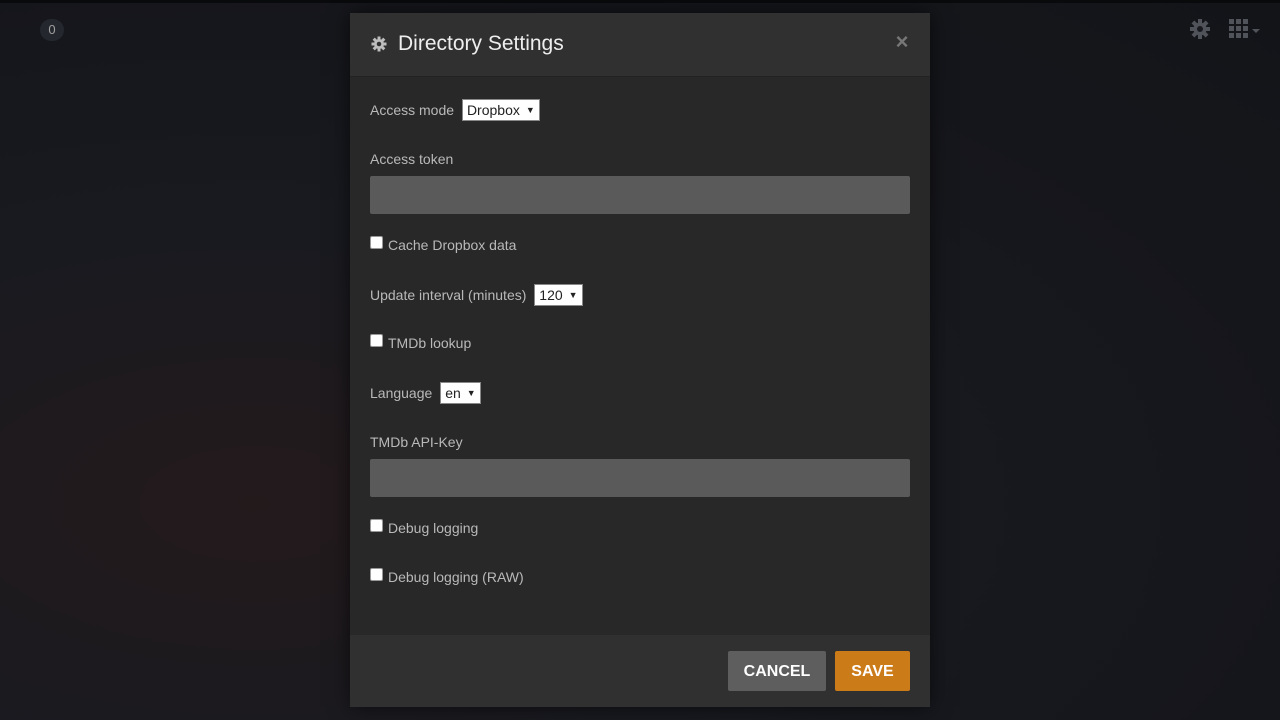  Describe the element at coordinates (416, 442) in the screenshot. I see `tmdb-api-key-label: TMDb API-Key` at that location.